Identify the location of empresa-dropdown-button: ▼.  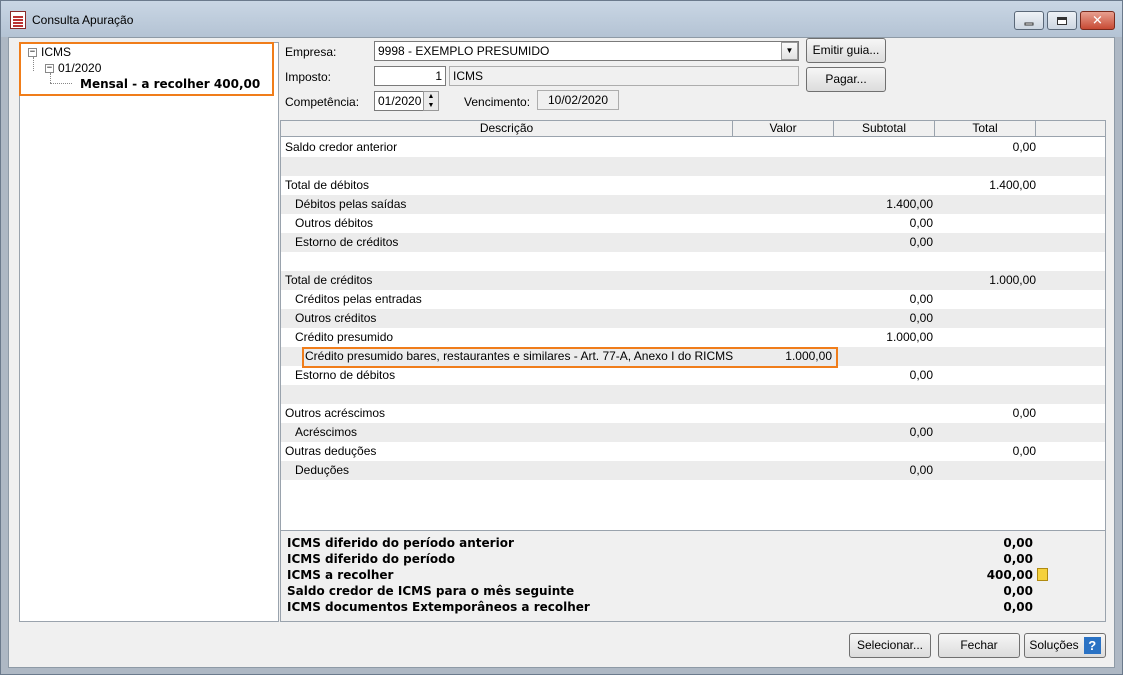
(789, 51).